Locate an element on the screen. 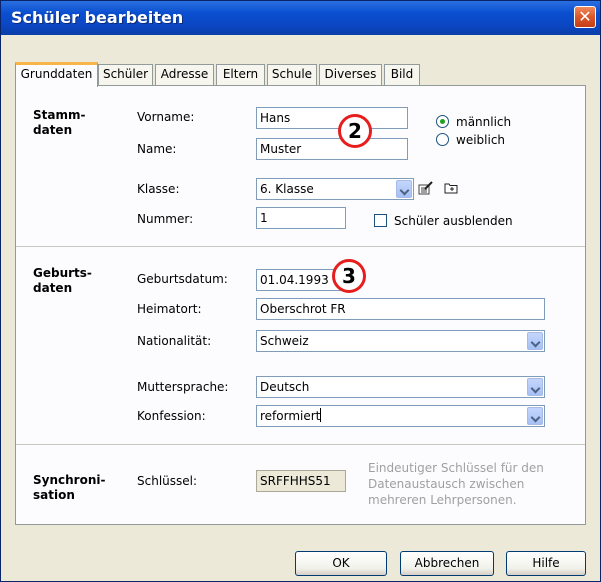 The image size is (601, 582). konfession-select-value: reformiert is located at coordinates (290, 416).